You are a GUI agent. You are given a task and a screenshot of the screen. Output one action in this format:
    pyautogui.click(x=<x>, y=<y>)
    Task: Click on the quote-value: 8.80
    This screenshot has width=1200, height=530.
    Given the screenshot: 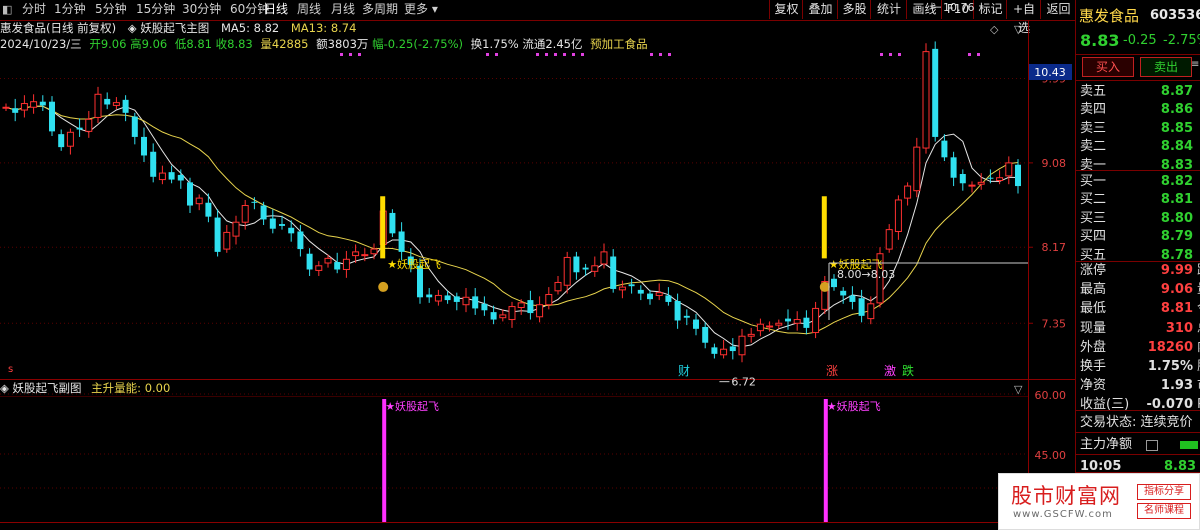 What is the action you would take?
    pyautogui.click(x=1176, y=218)
    